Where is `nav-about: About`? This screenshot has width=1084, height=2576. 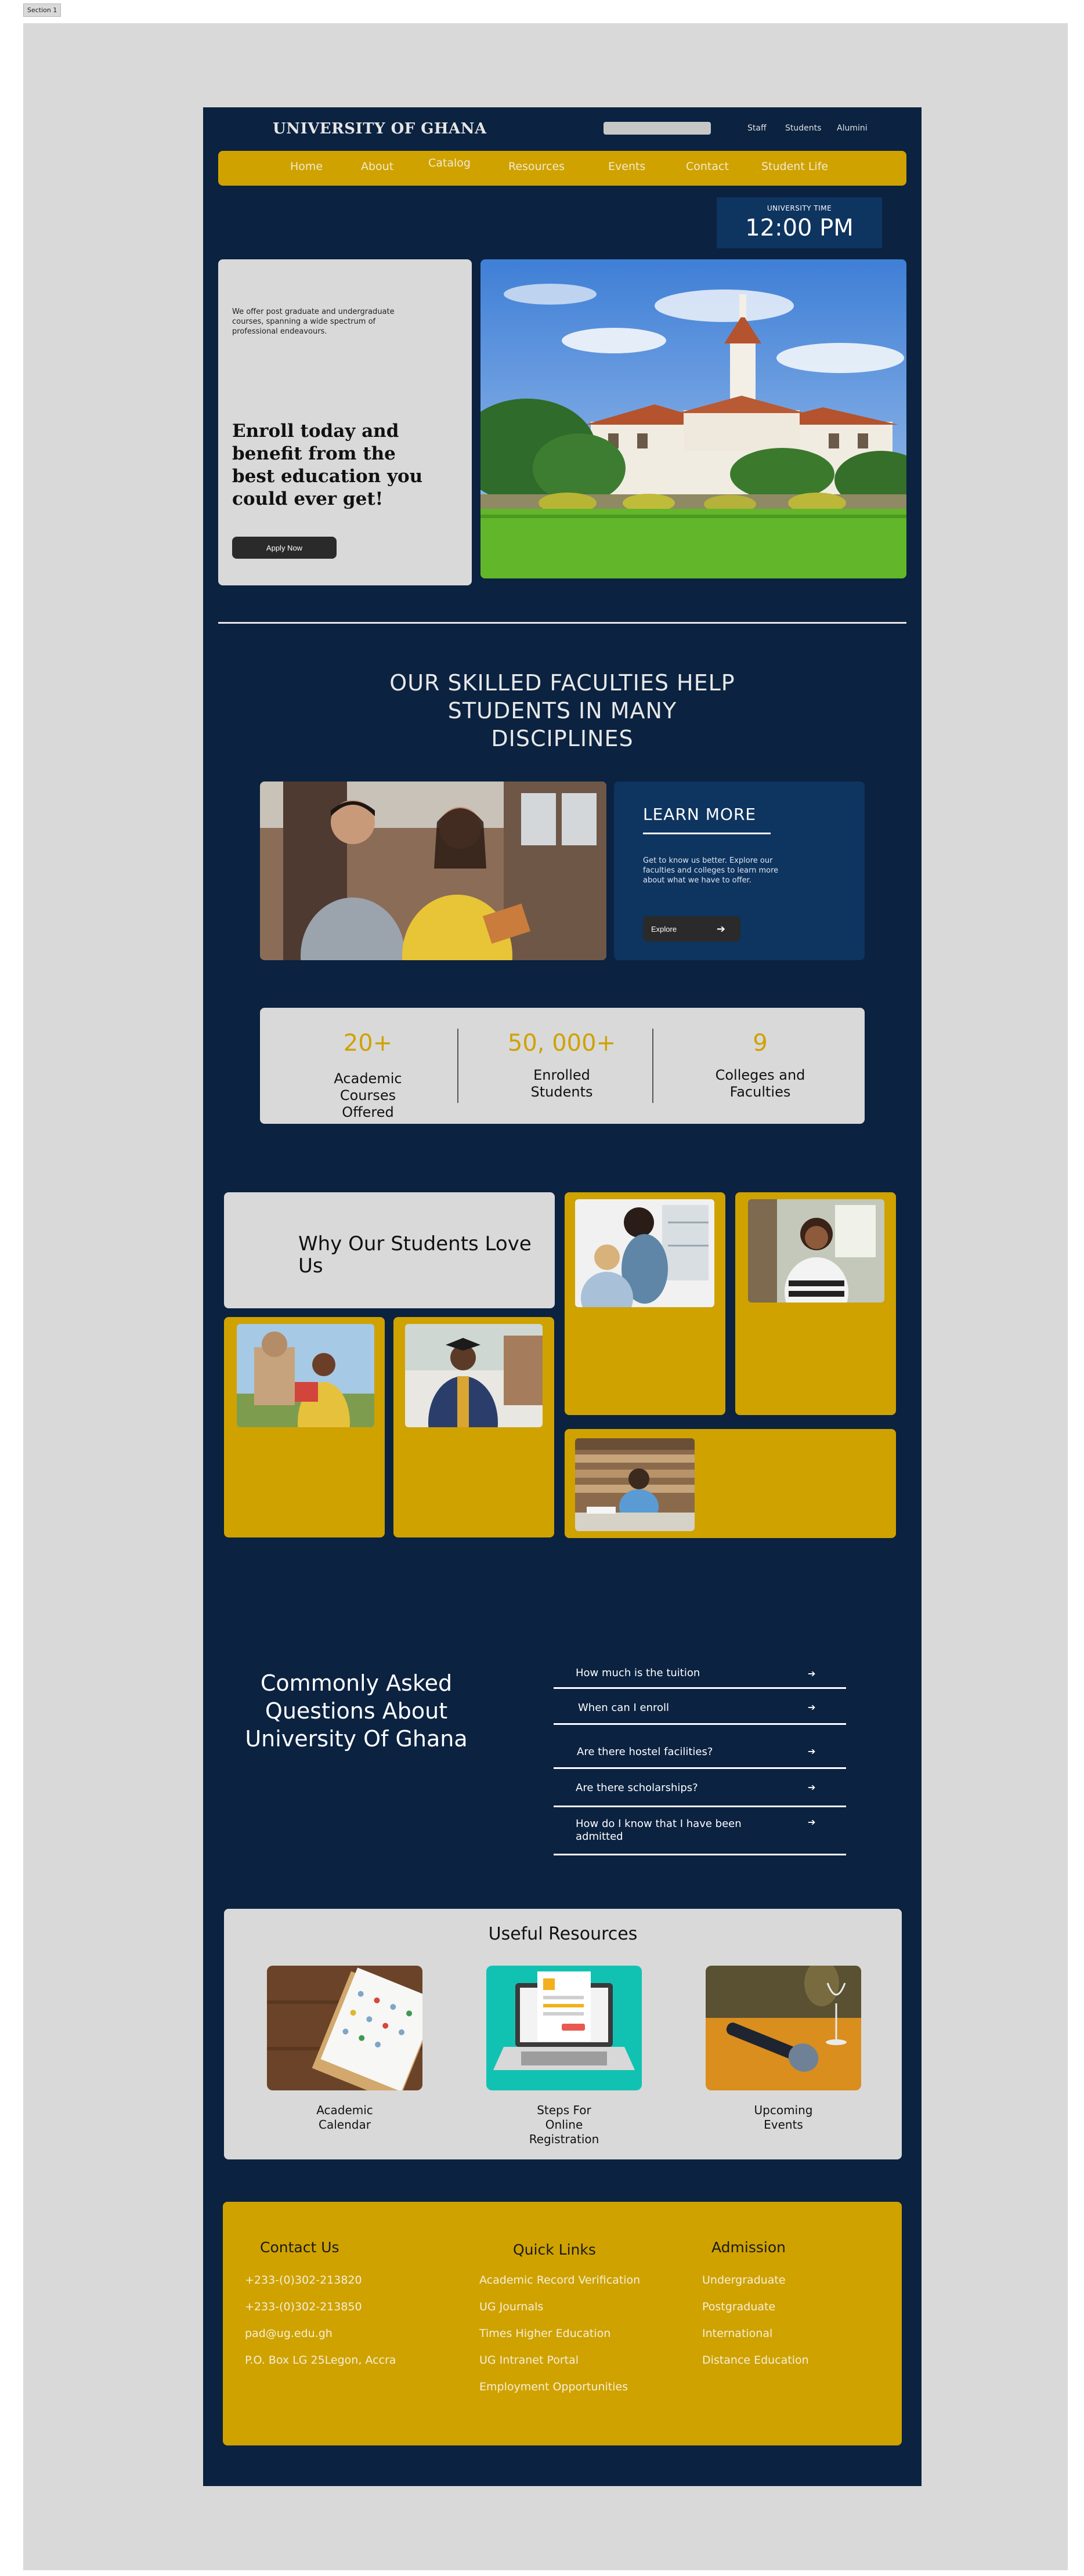 nav-about: About is located at coordinates (377, 166).